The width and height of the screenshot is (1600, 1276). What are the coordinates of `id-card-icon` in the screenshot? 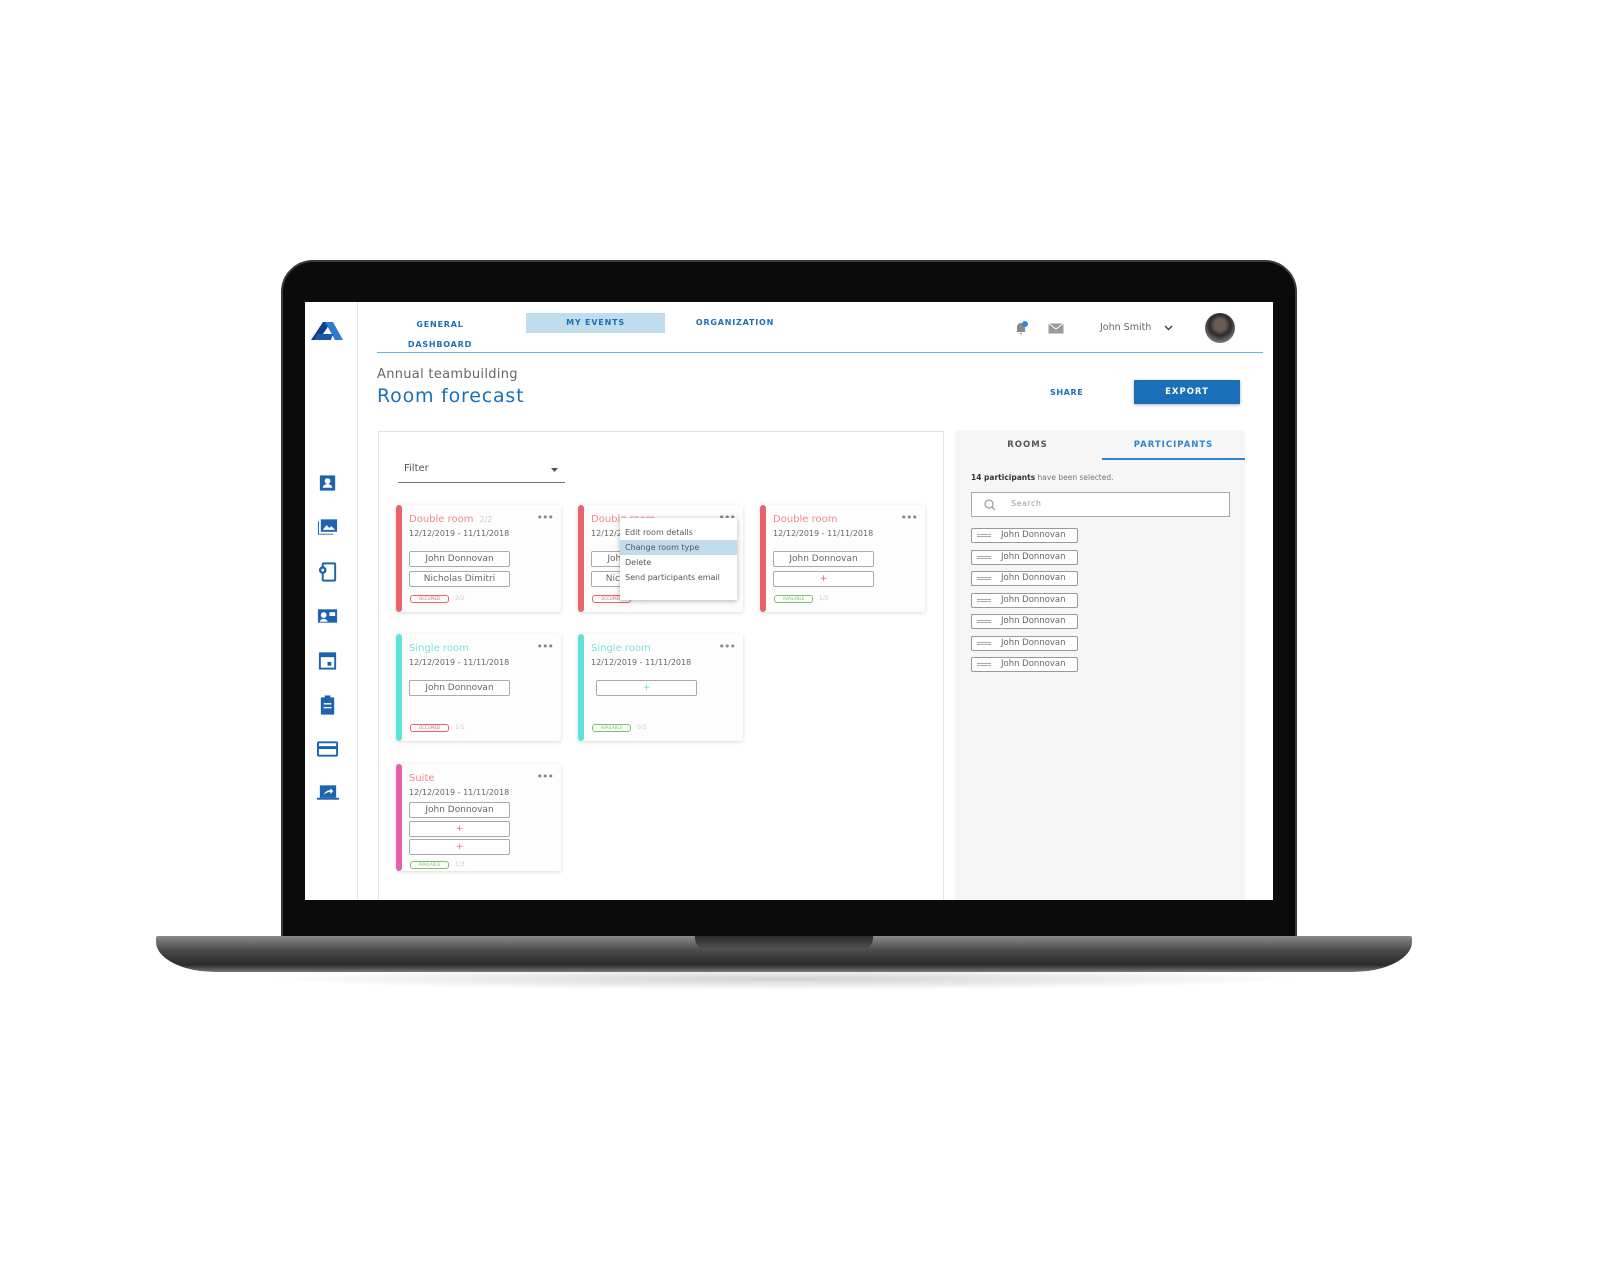 It's located at (328, 616).